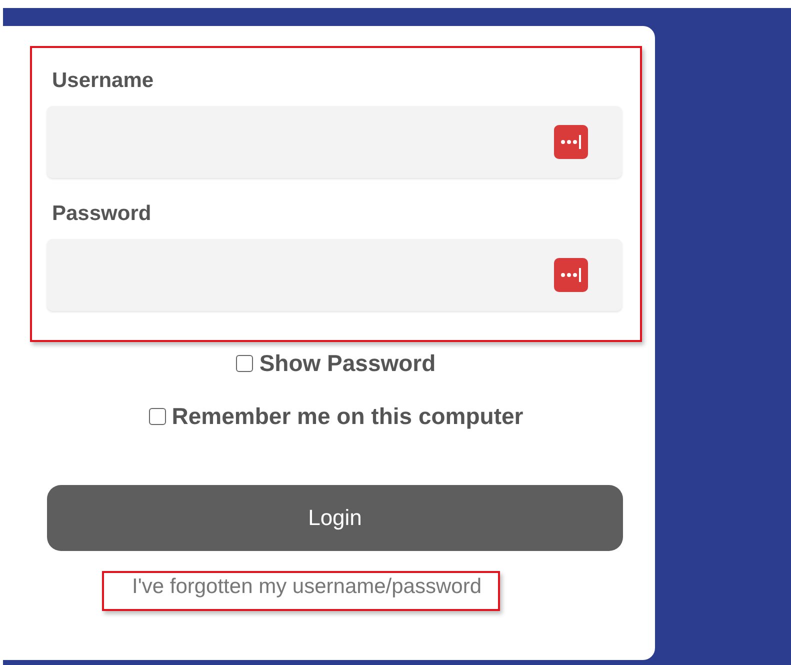 This screenshot has height=665, width=791. What do you see at coordinates (301, 591) in the screenshot?
I see `forgot-password-link: I've forgotten my username/password` at bounding box center [301, 591].